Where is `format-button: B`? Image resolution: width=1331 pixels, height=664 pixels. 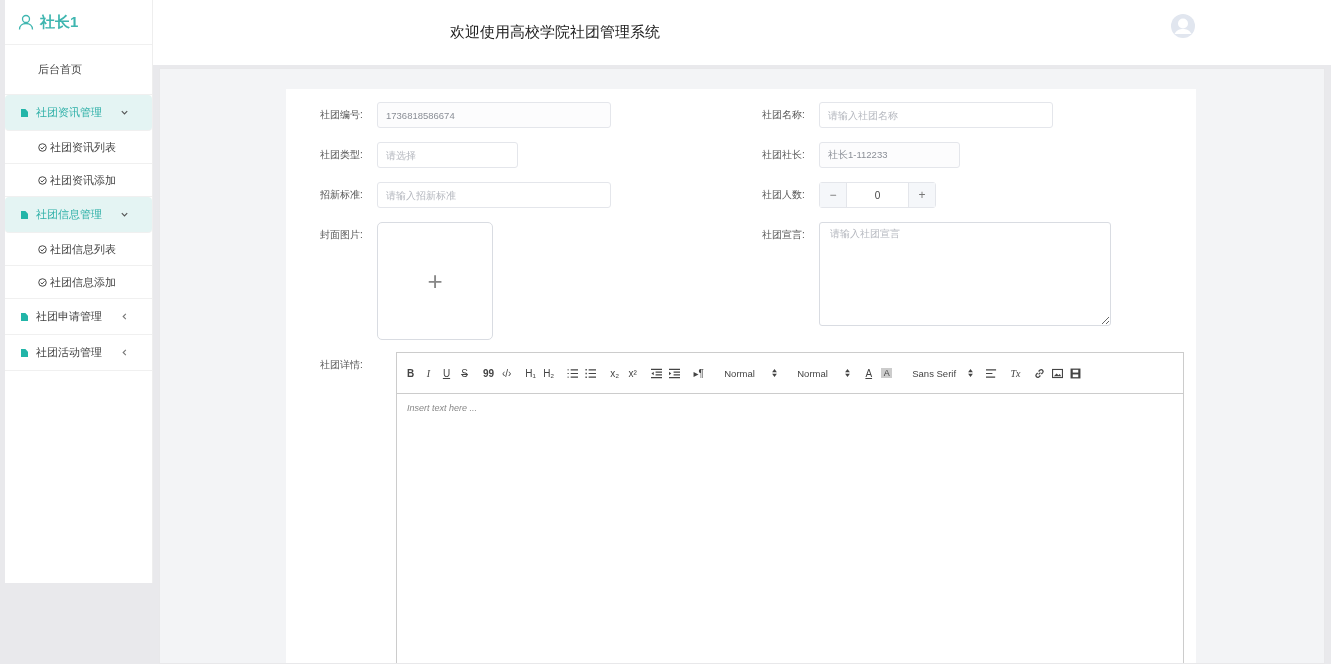
format-button: B is located at coordinates (410, 373).